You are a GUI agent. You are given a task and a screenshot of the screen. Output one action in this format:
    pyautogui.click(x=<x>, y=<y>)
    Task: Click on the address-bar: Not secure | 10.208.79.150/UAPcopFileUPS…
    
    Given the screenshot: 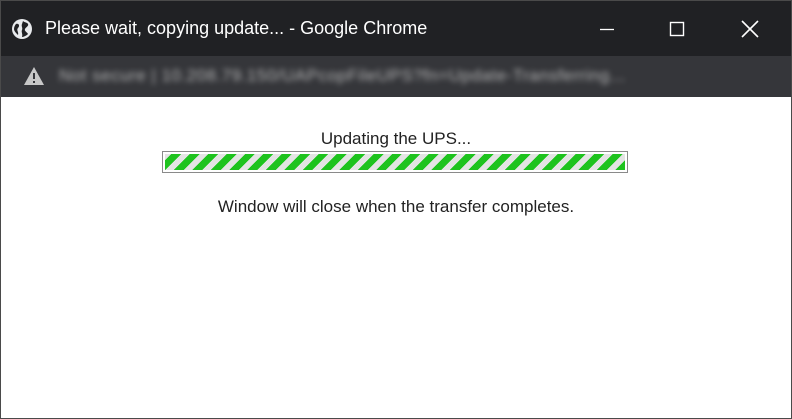 What is the action you would take?
    pyautogui.click(x=396, y=76)
    